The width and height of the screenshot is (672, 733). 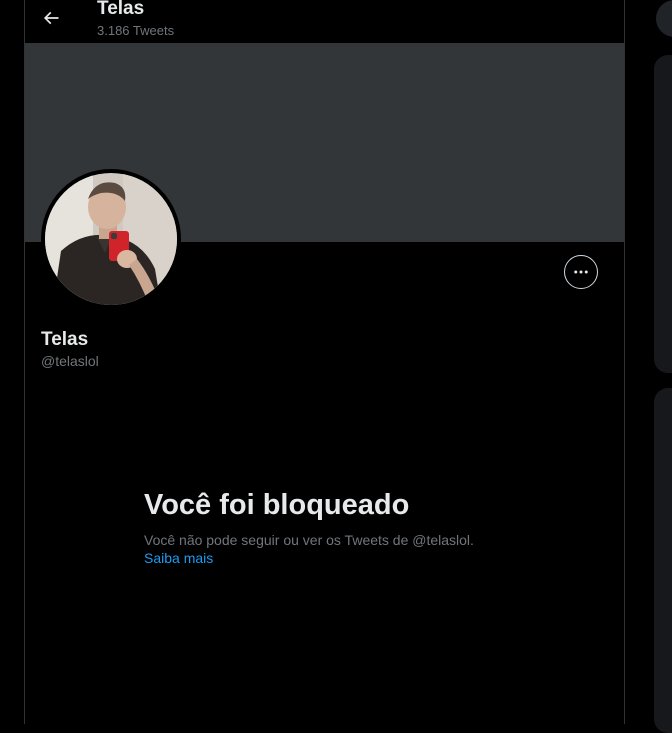 I want to click on profile-handle: @telaslol, so click(x=70, y=361).